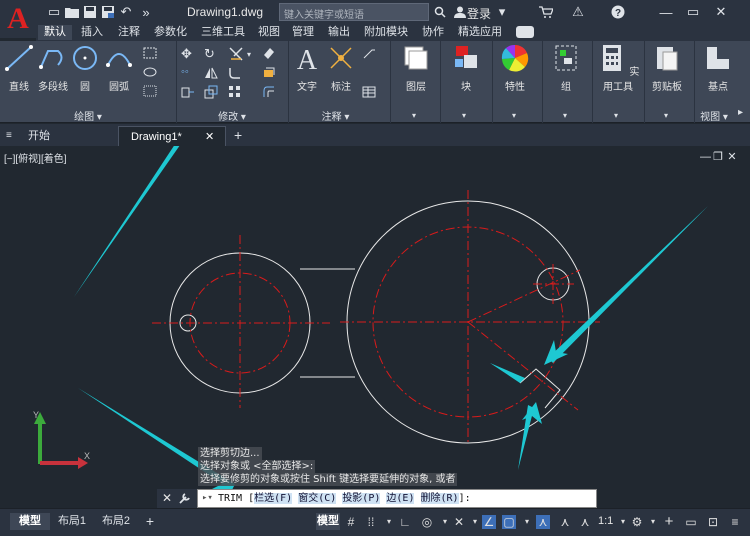 Image resolution: width=750 pixels, height=536 pixels. Describe the element at coordinates (30, 521) in the screenshot. I see `layout-tab-model: 模型` at that location.